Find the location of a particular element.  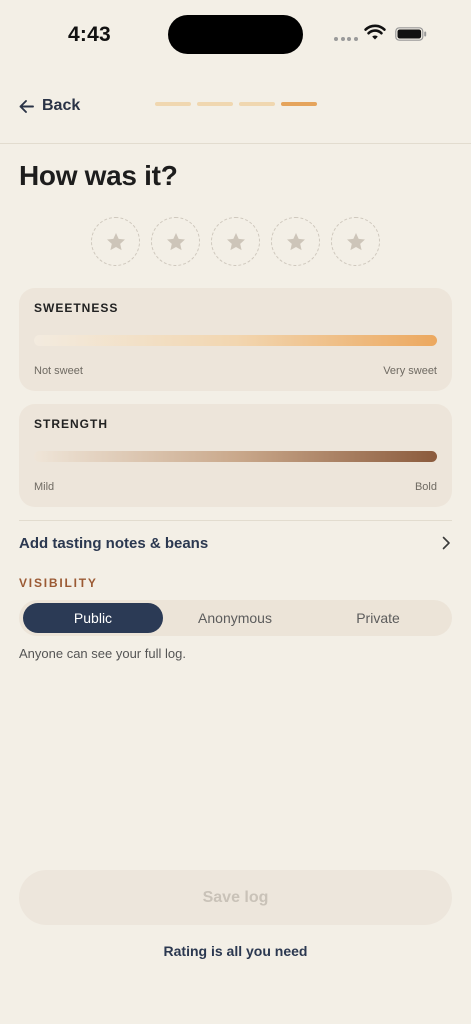

arrow-left-icon is located at coordinates (26, 106).